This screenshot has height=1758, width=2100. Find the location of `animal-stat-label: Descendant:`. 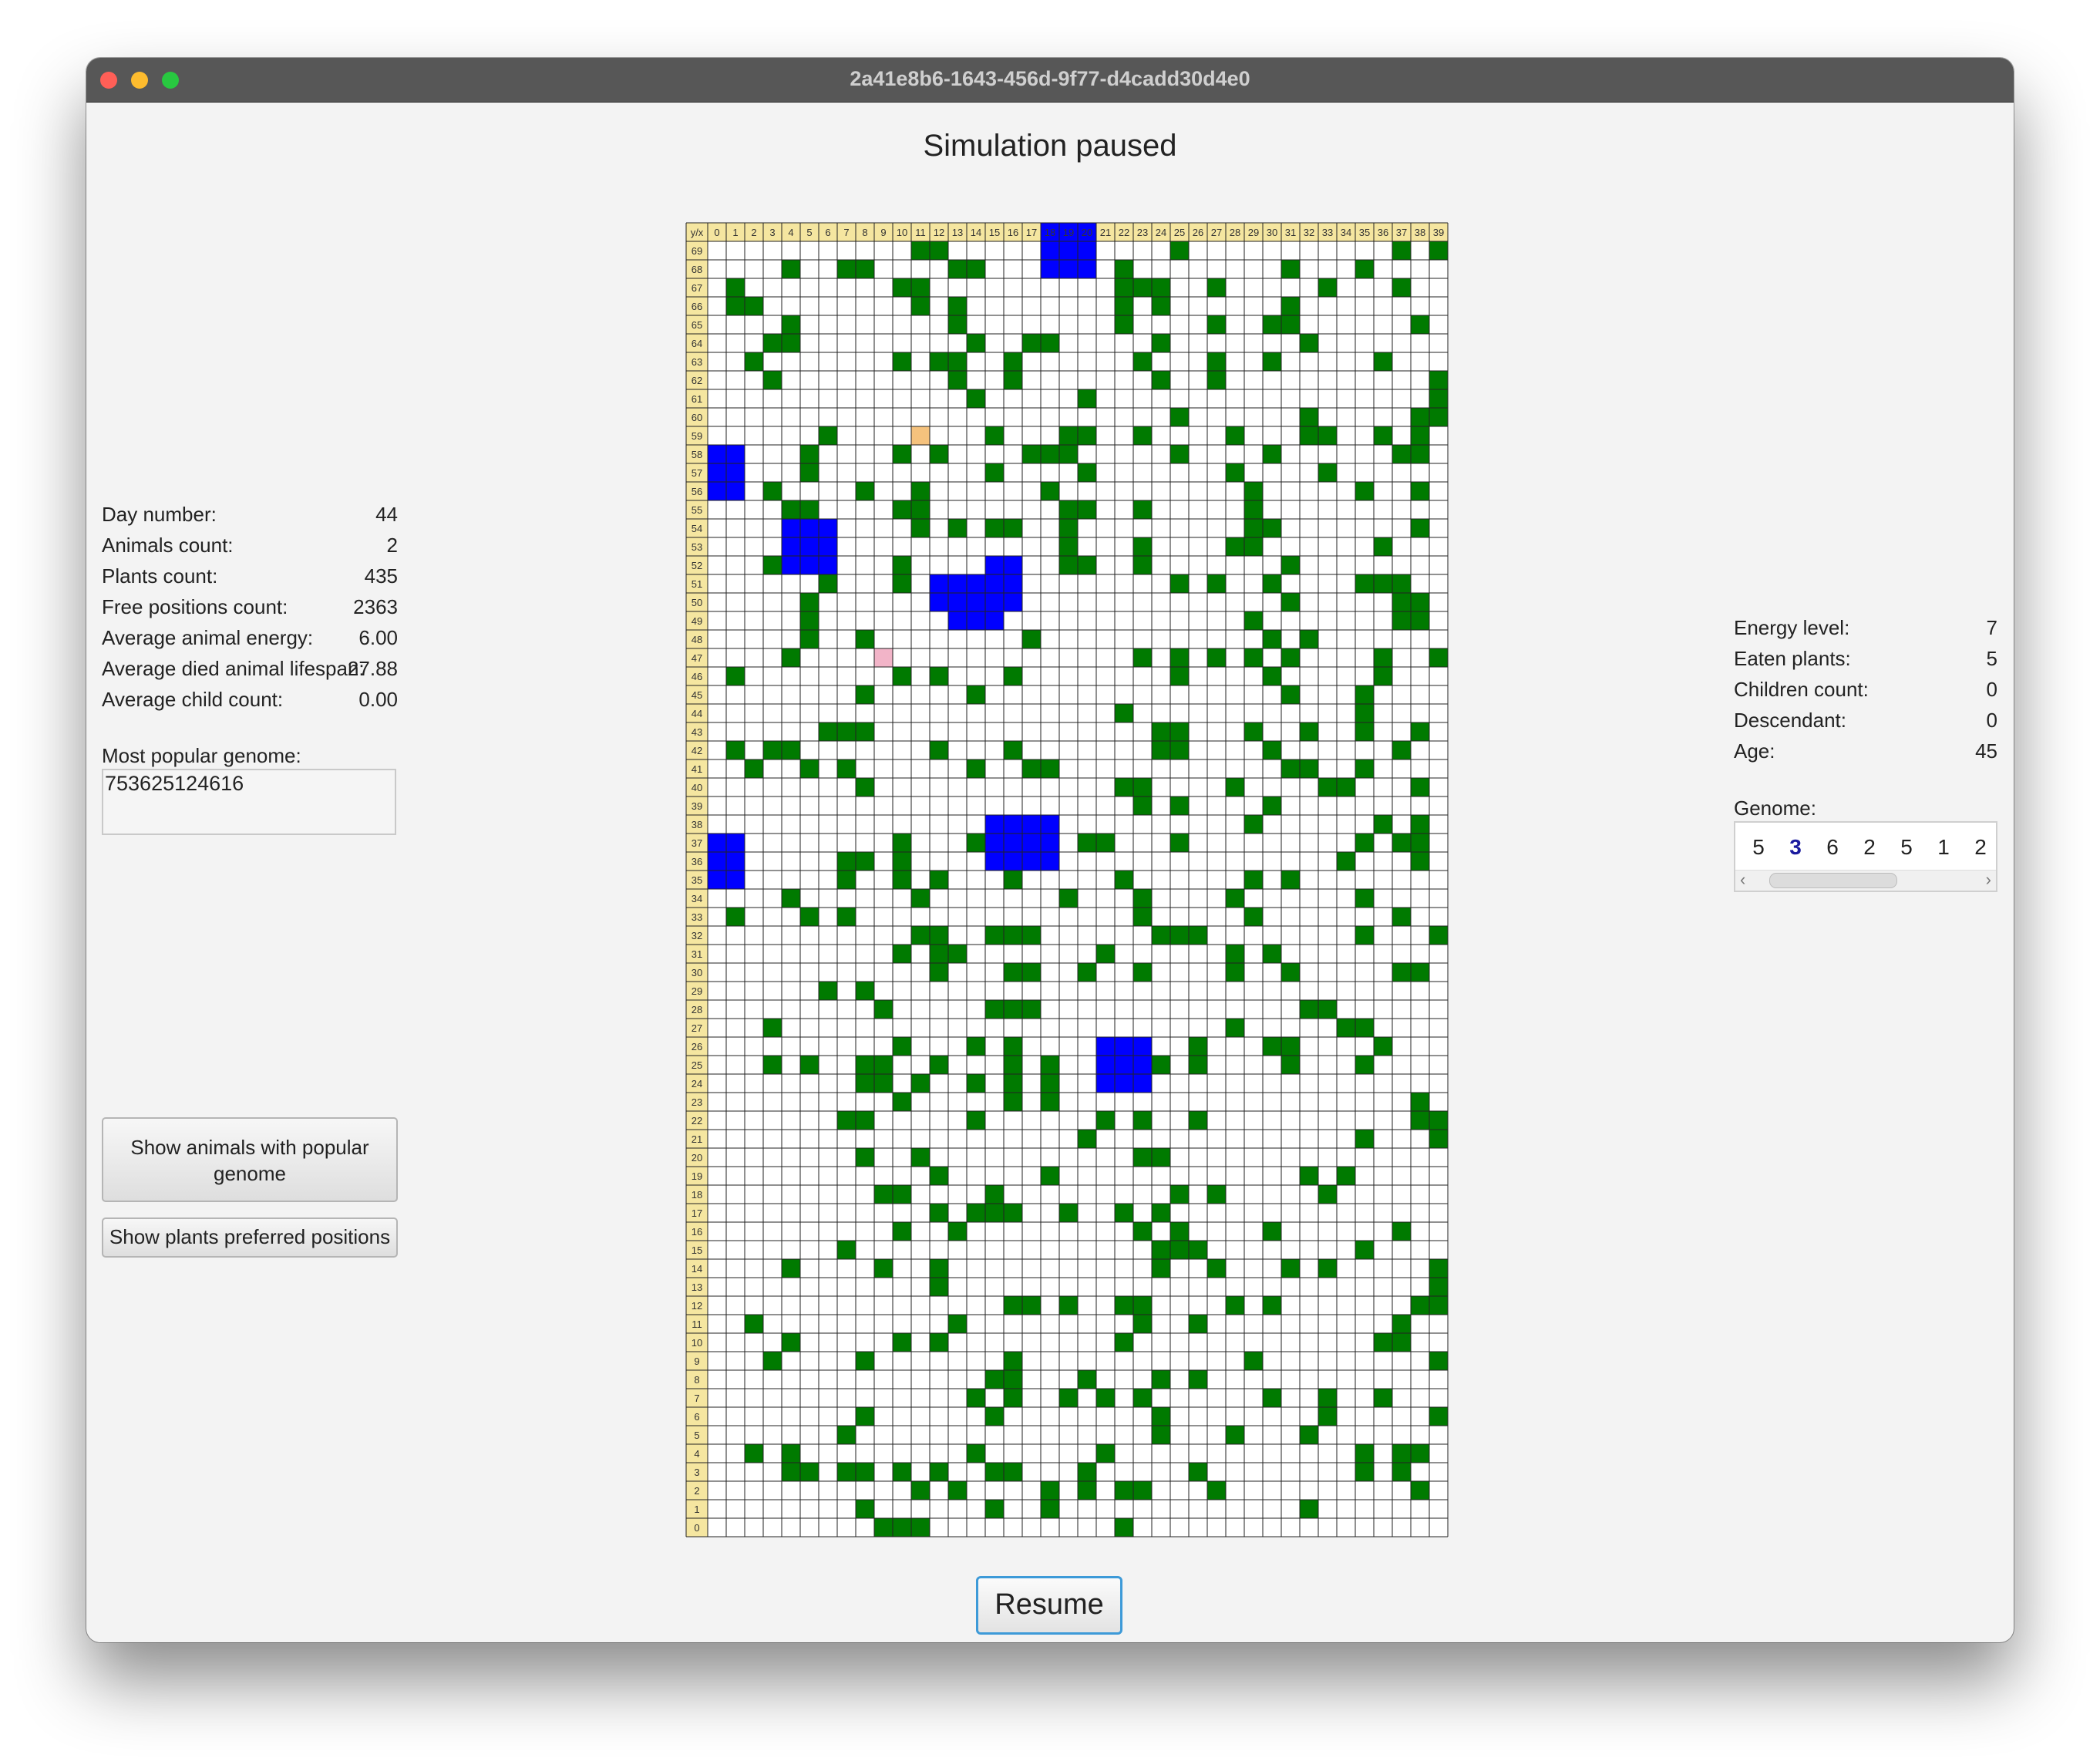

animal-stat-label: Descendant: is located at coordinates (1790, 720).